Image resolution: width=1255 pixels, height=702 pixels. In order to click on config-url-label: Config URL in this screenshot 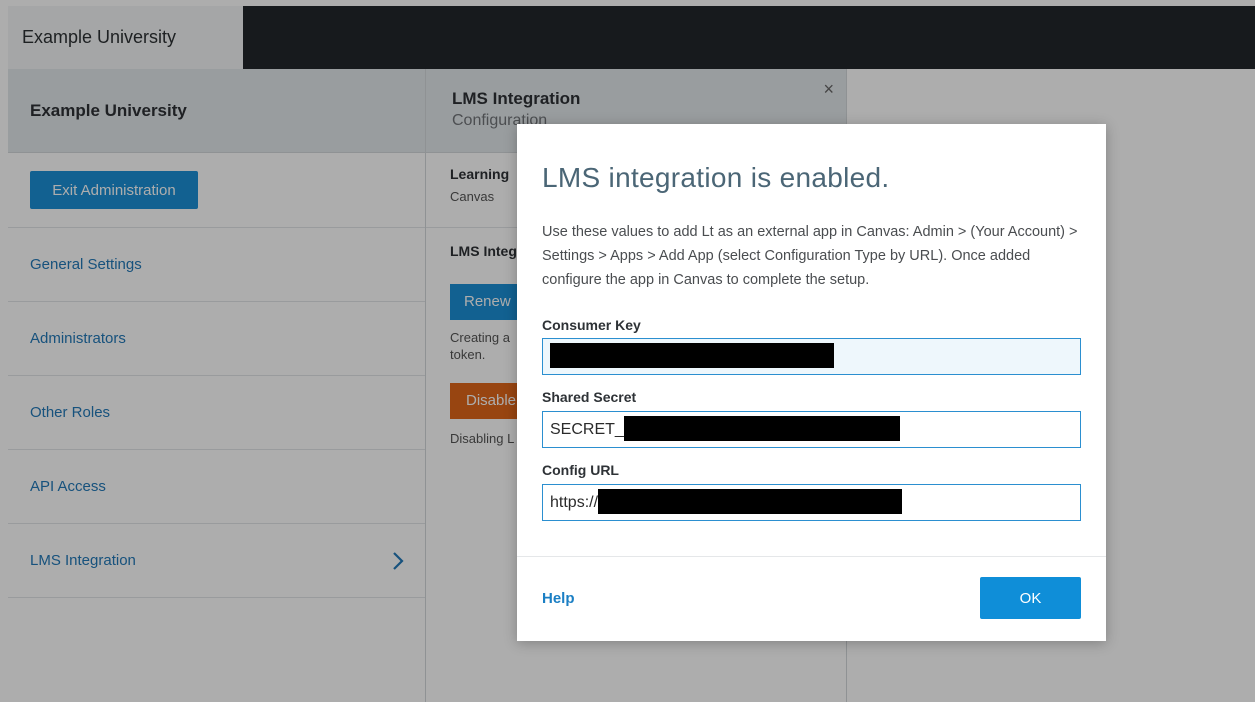, I will do `click(580, 470)`.